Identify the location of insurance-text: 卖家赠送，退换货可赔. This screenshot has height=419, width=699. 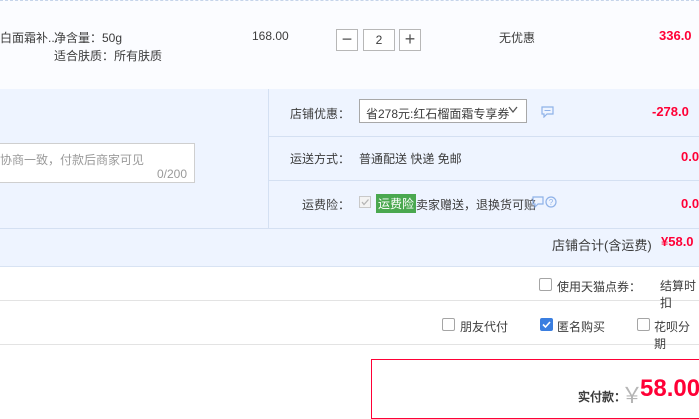
(476, 205).